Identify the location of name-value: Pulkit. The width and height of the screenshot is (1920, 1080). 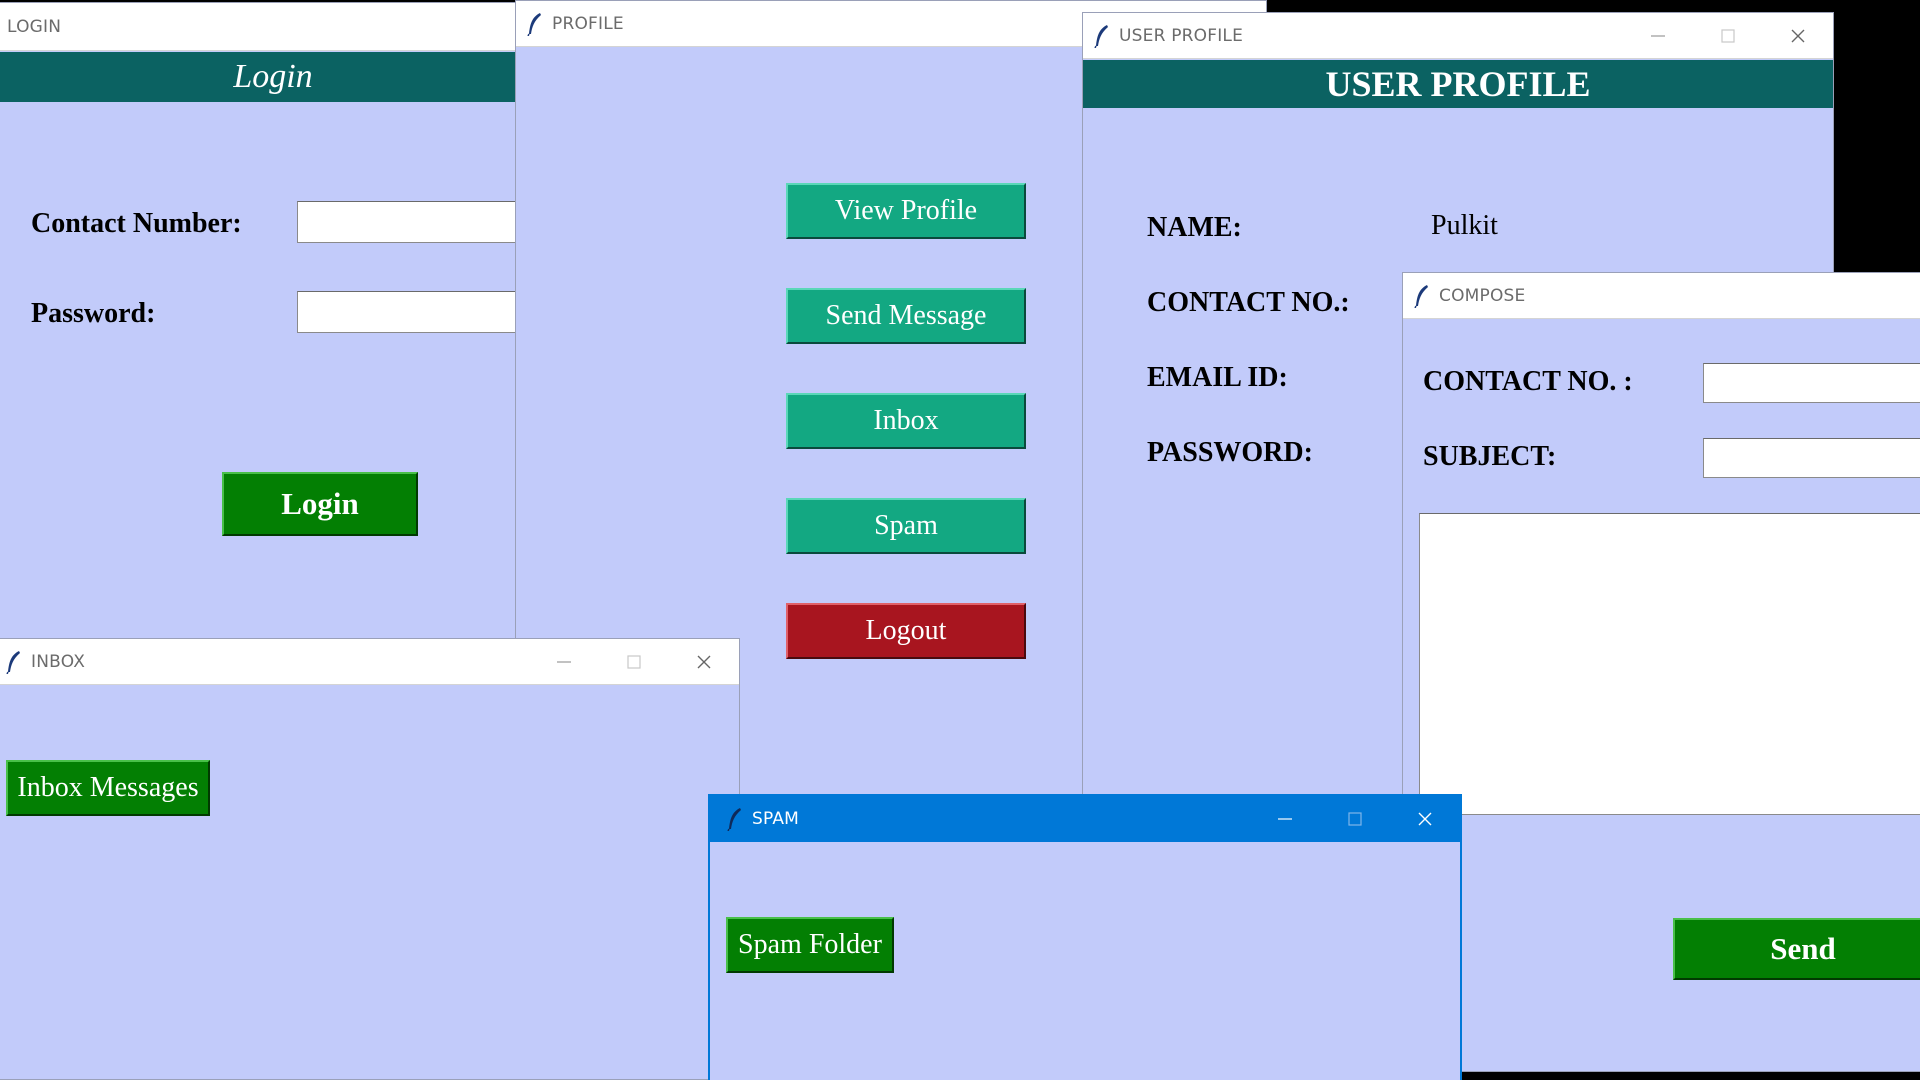
(1464, 225).